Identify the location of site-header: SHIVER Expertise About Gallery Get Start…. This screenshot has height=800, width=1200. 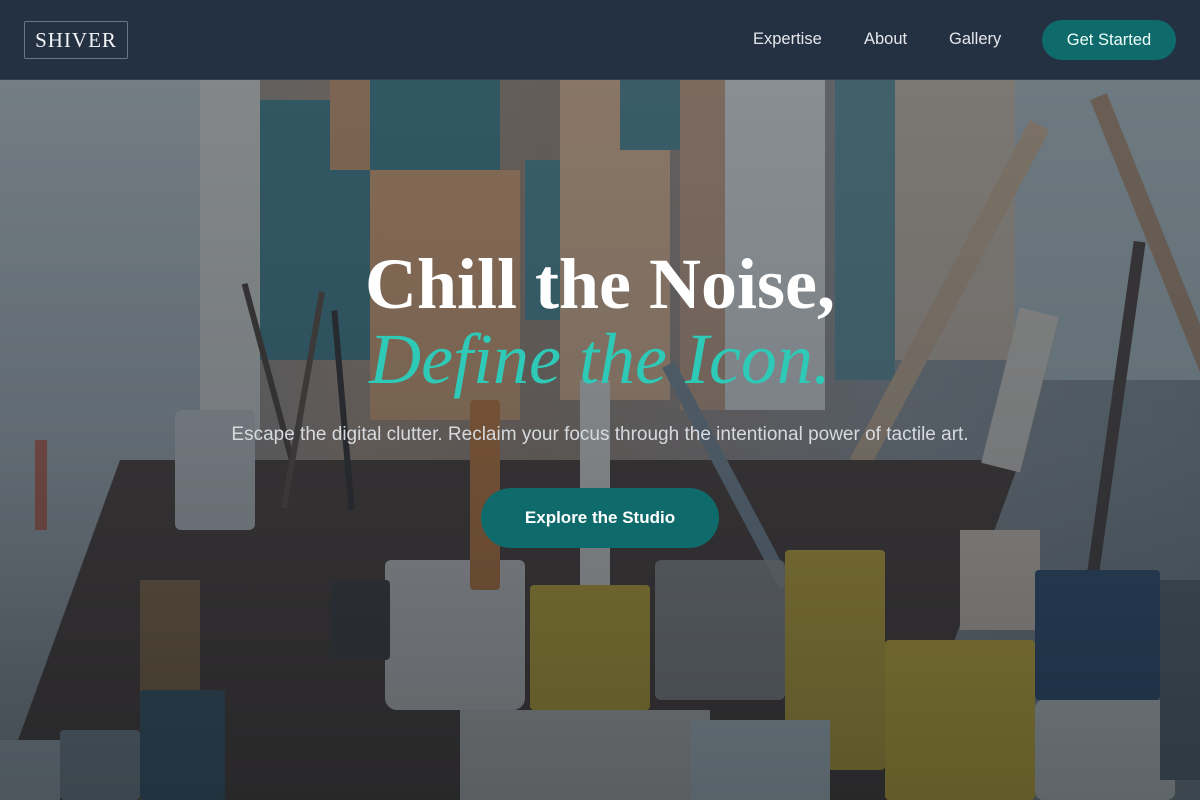
(600, 40).